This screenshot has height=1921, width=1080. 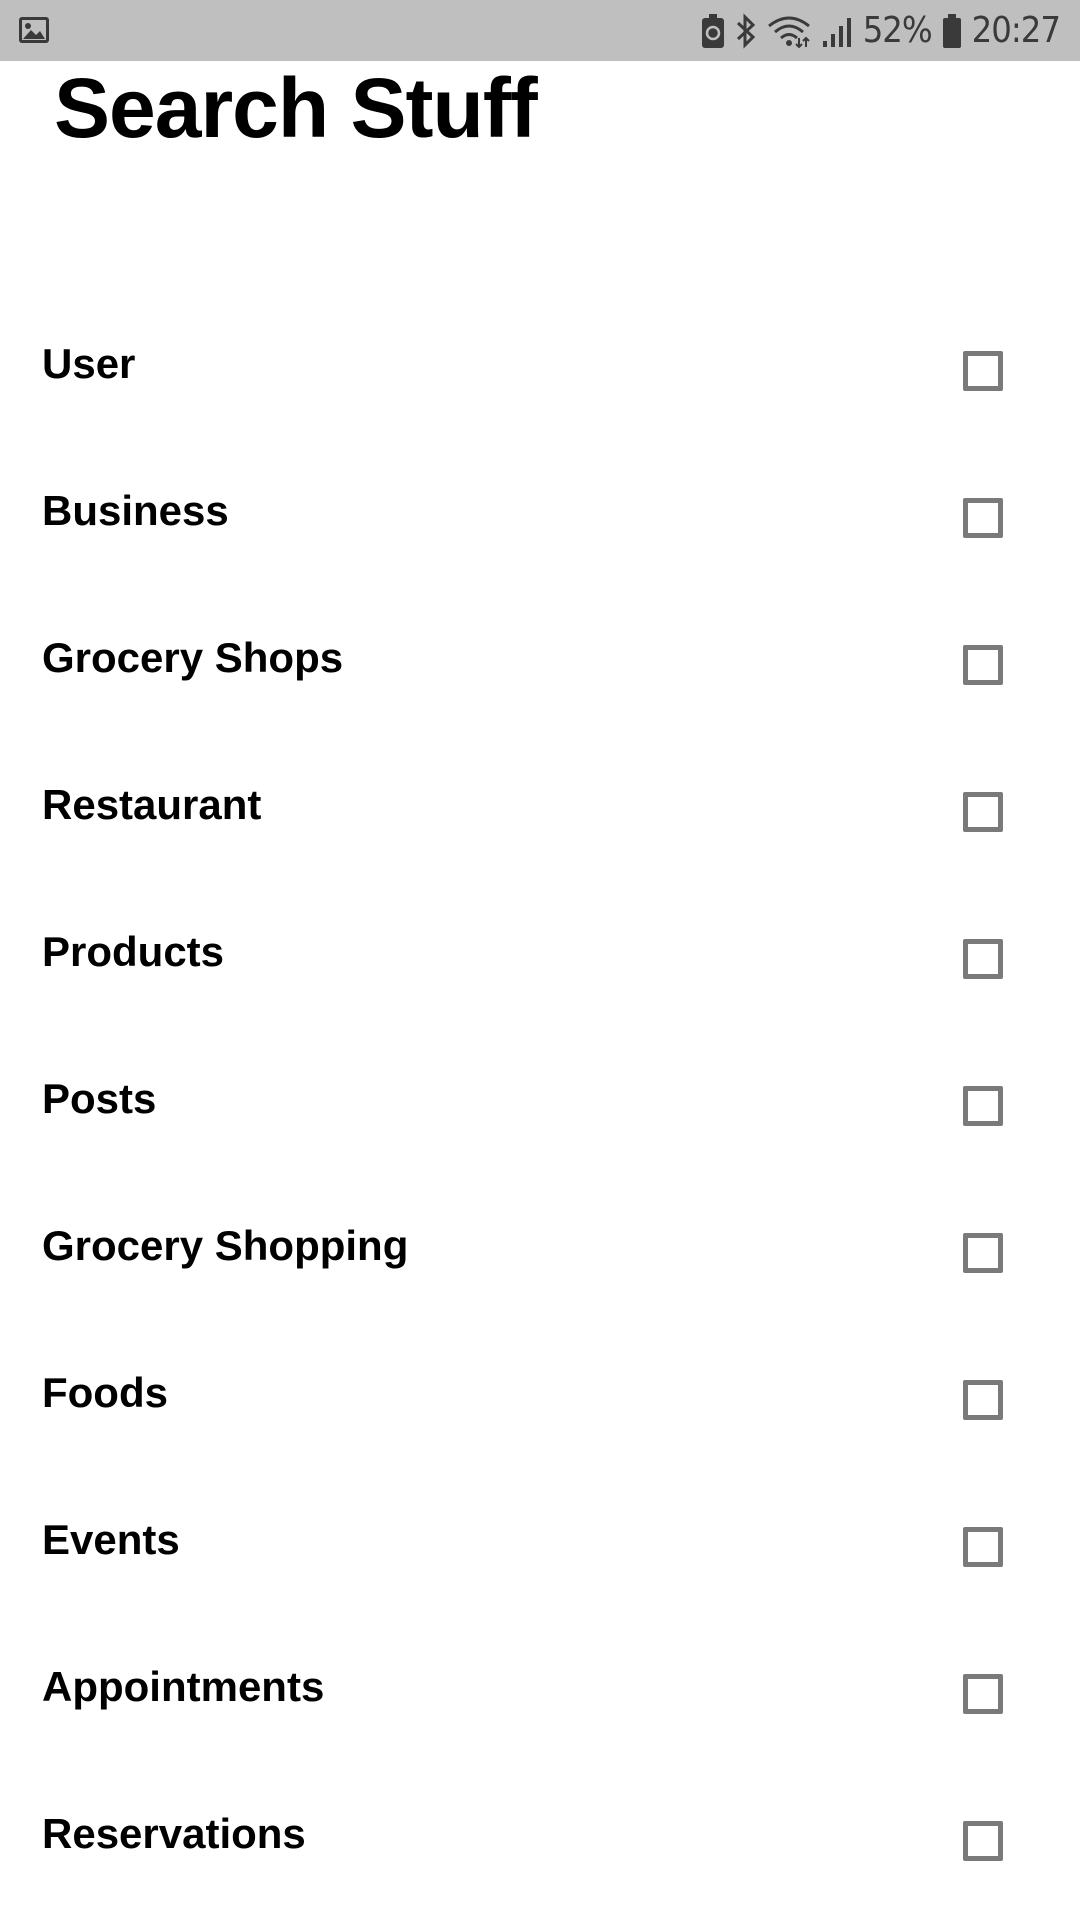 What do you see at coordinates (105, 1392) in the screenshot?
I see `option-label: Foods` at bounding box center [105, 1392].